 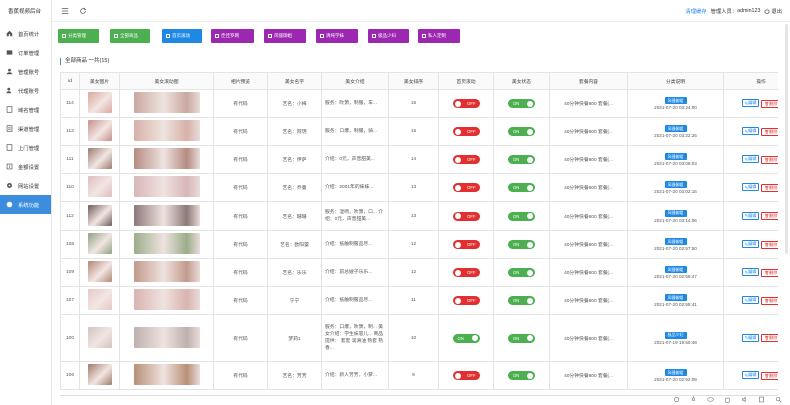 I want to click on vertical-scrollbar, so click(x=786, y=139).